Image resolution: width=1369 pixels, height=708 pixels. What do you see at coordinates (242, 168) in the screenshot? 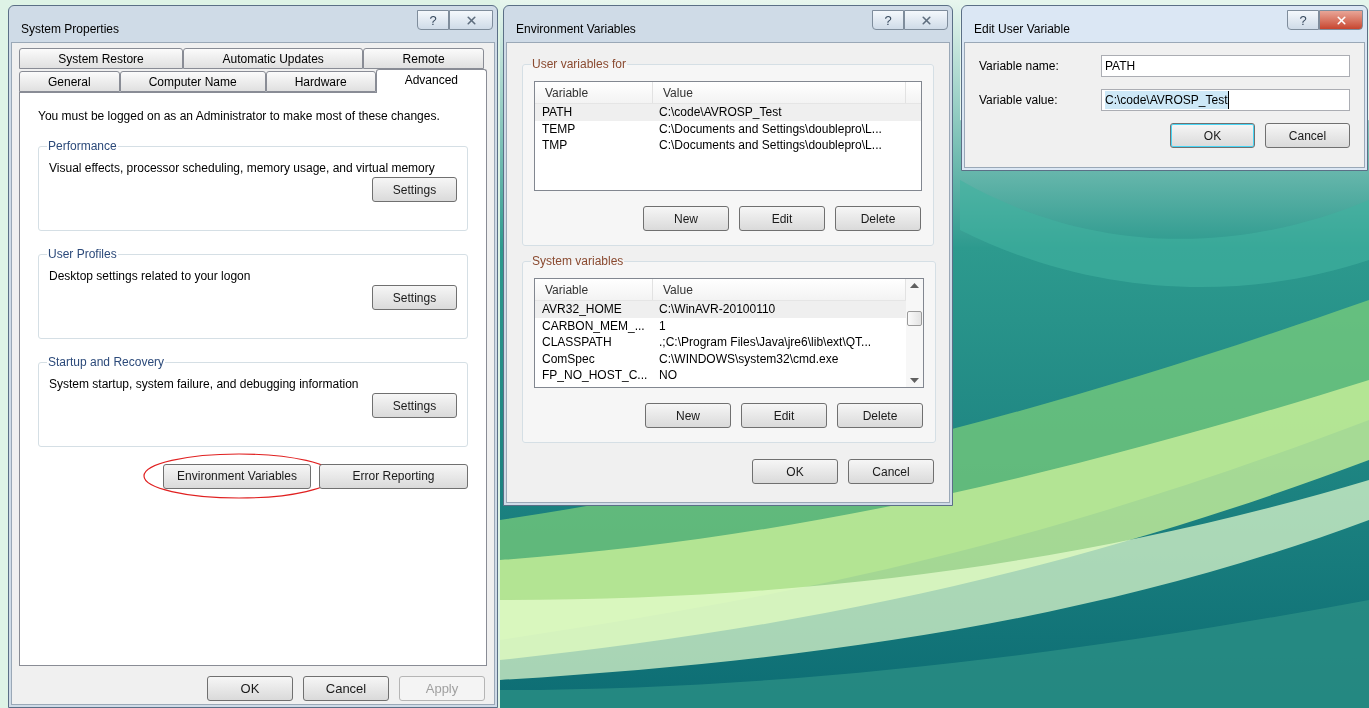
I see `group-description: Visual effects, processor scheduling, memory usage, and virtual memory` at bounding box center [242, 168].